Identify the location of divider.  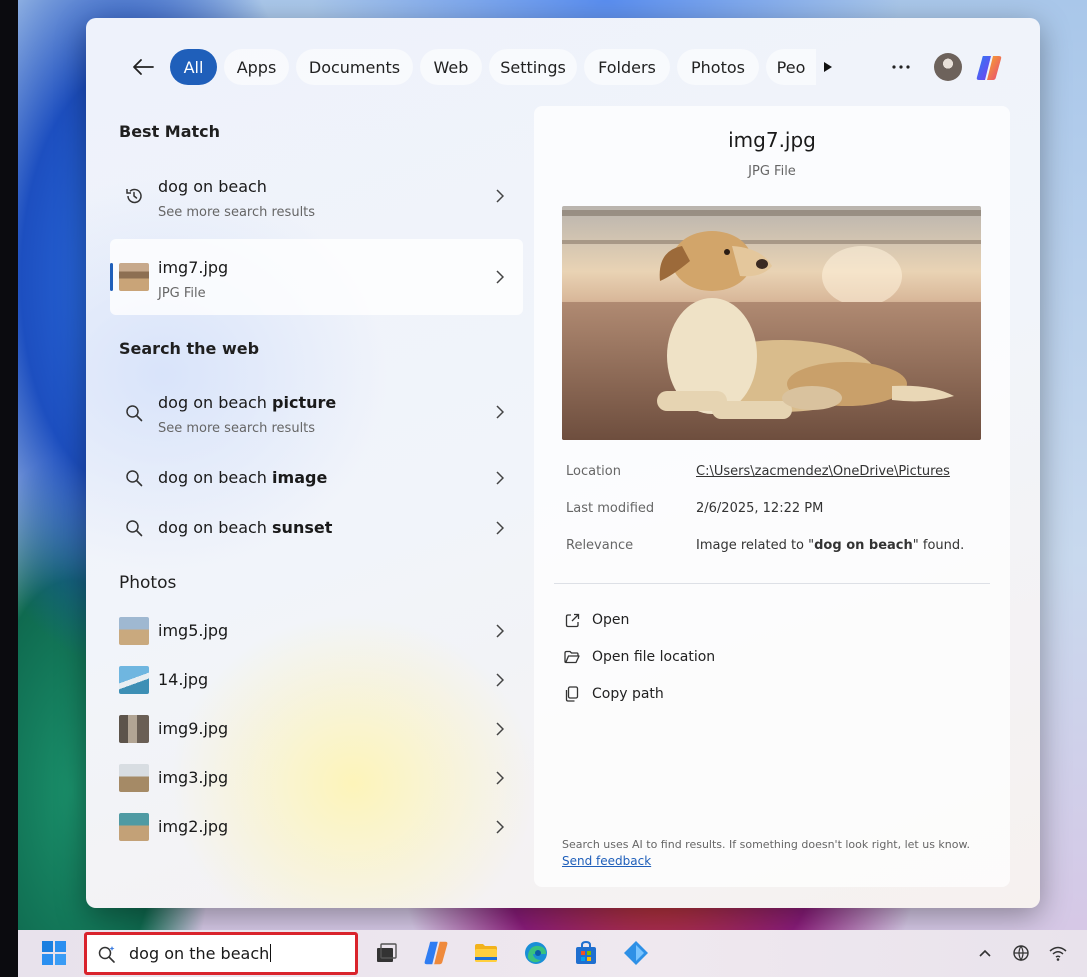
(772, 583).